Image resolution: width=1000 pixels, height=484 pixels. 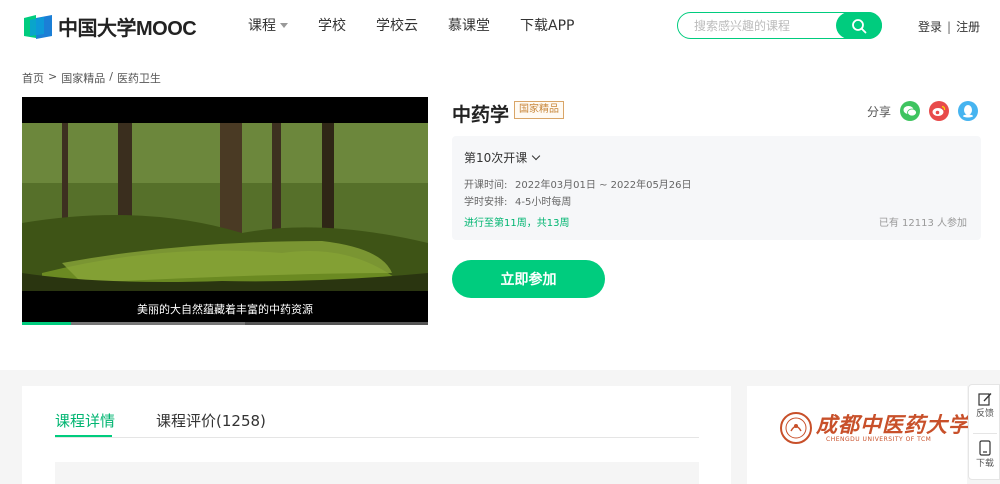 I want to click on open-time-label: 开课时间:, so click(x=486, y=185).